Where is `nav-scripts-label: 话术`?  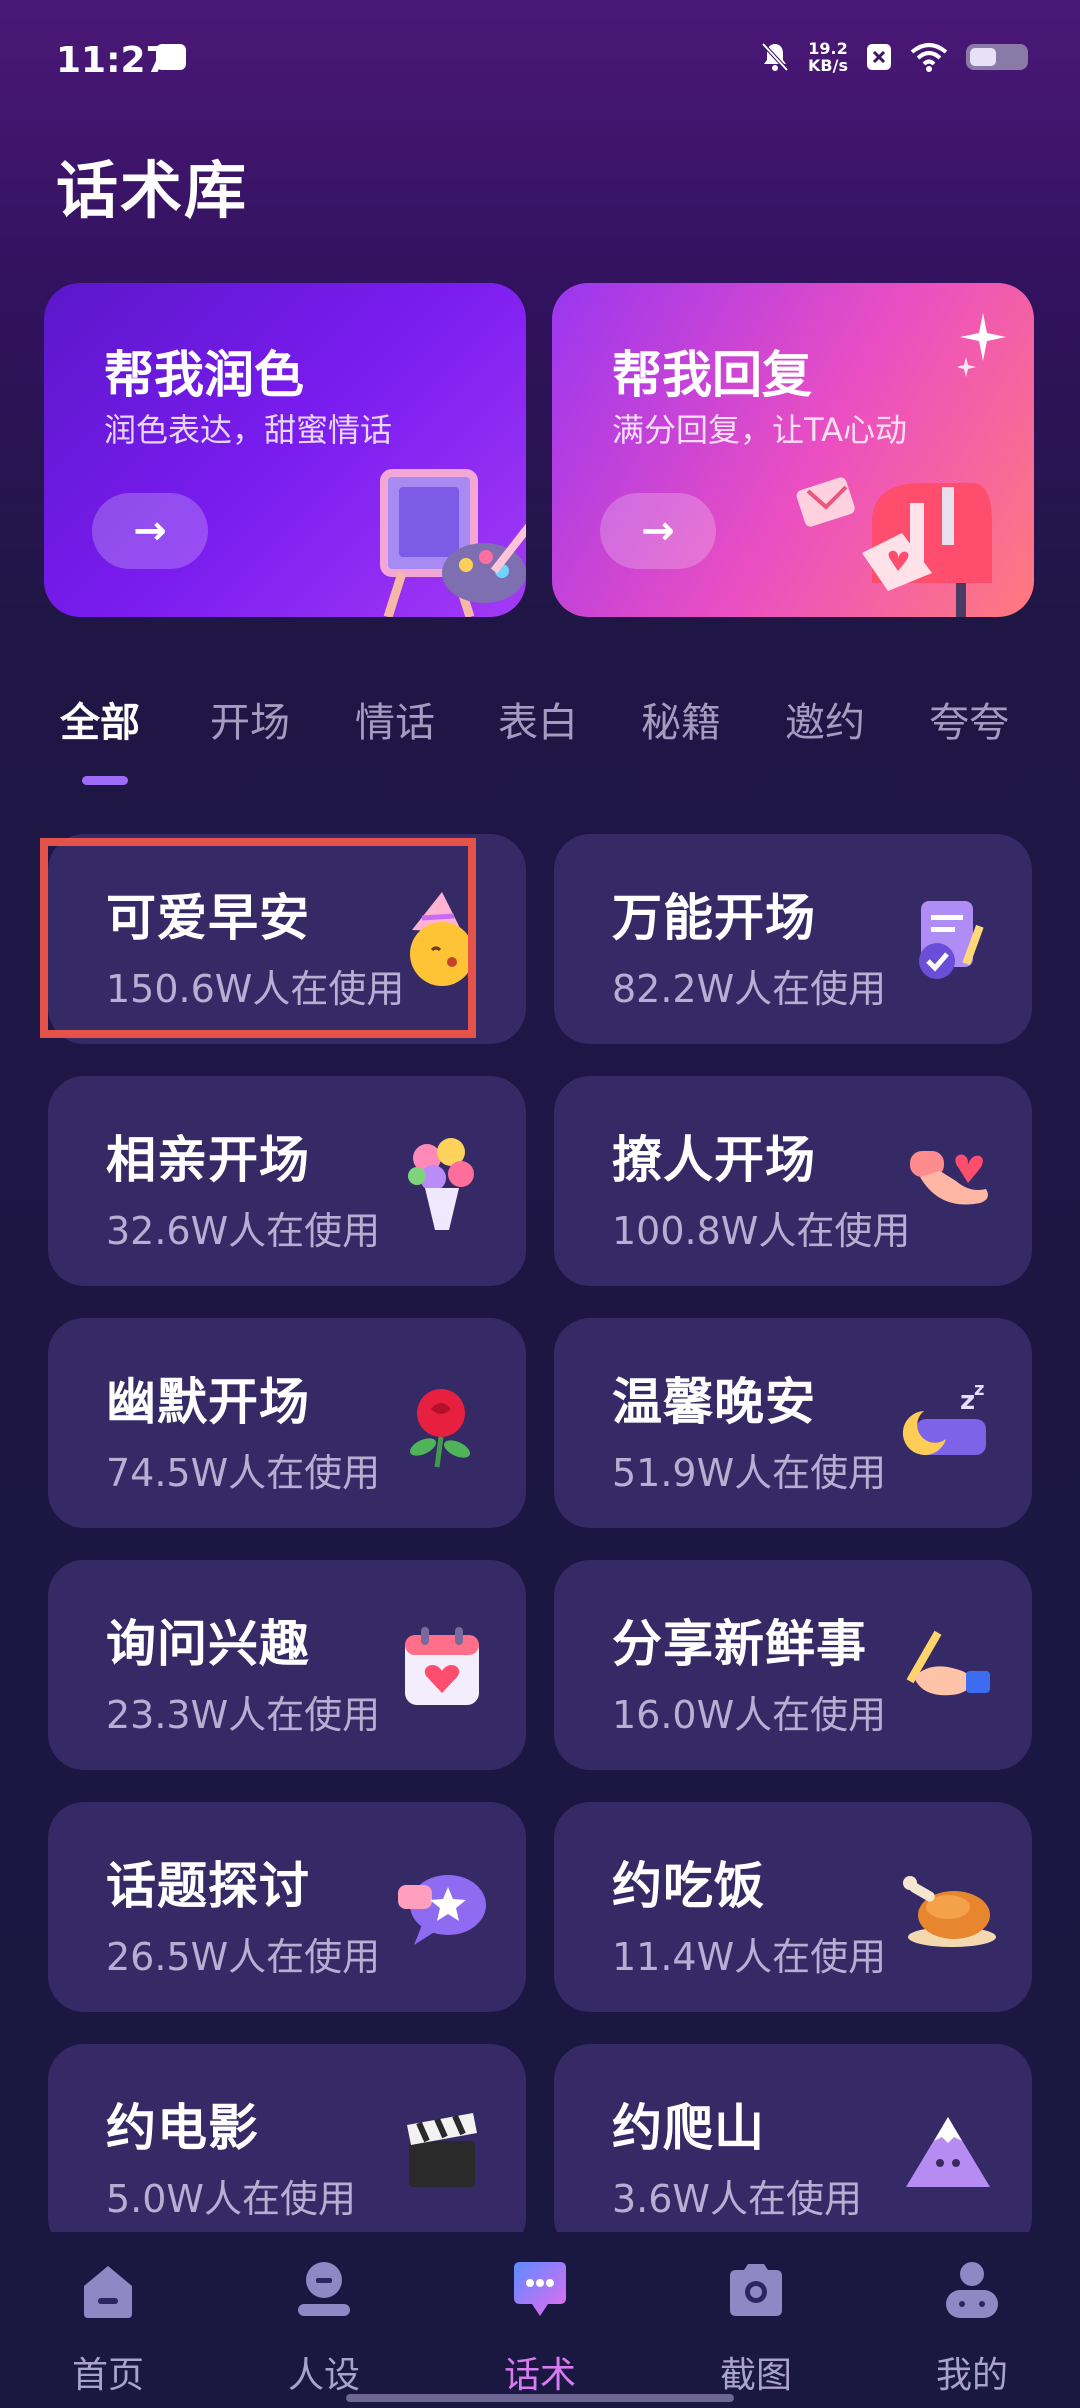 nav-scripts-label: 话术 is located at coordinates (539, 2375).